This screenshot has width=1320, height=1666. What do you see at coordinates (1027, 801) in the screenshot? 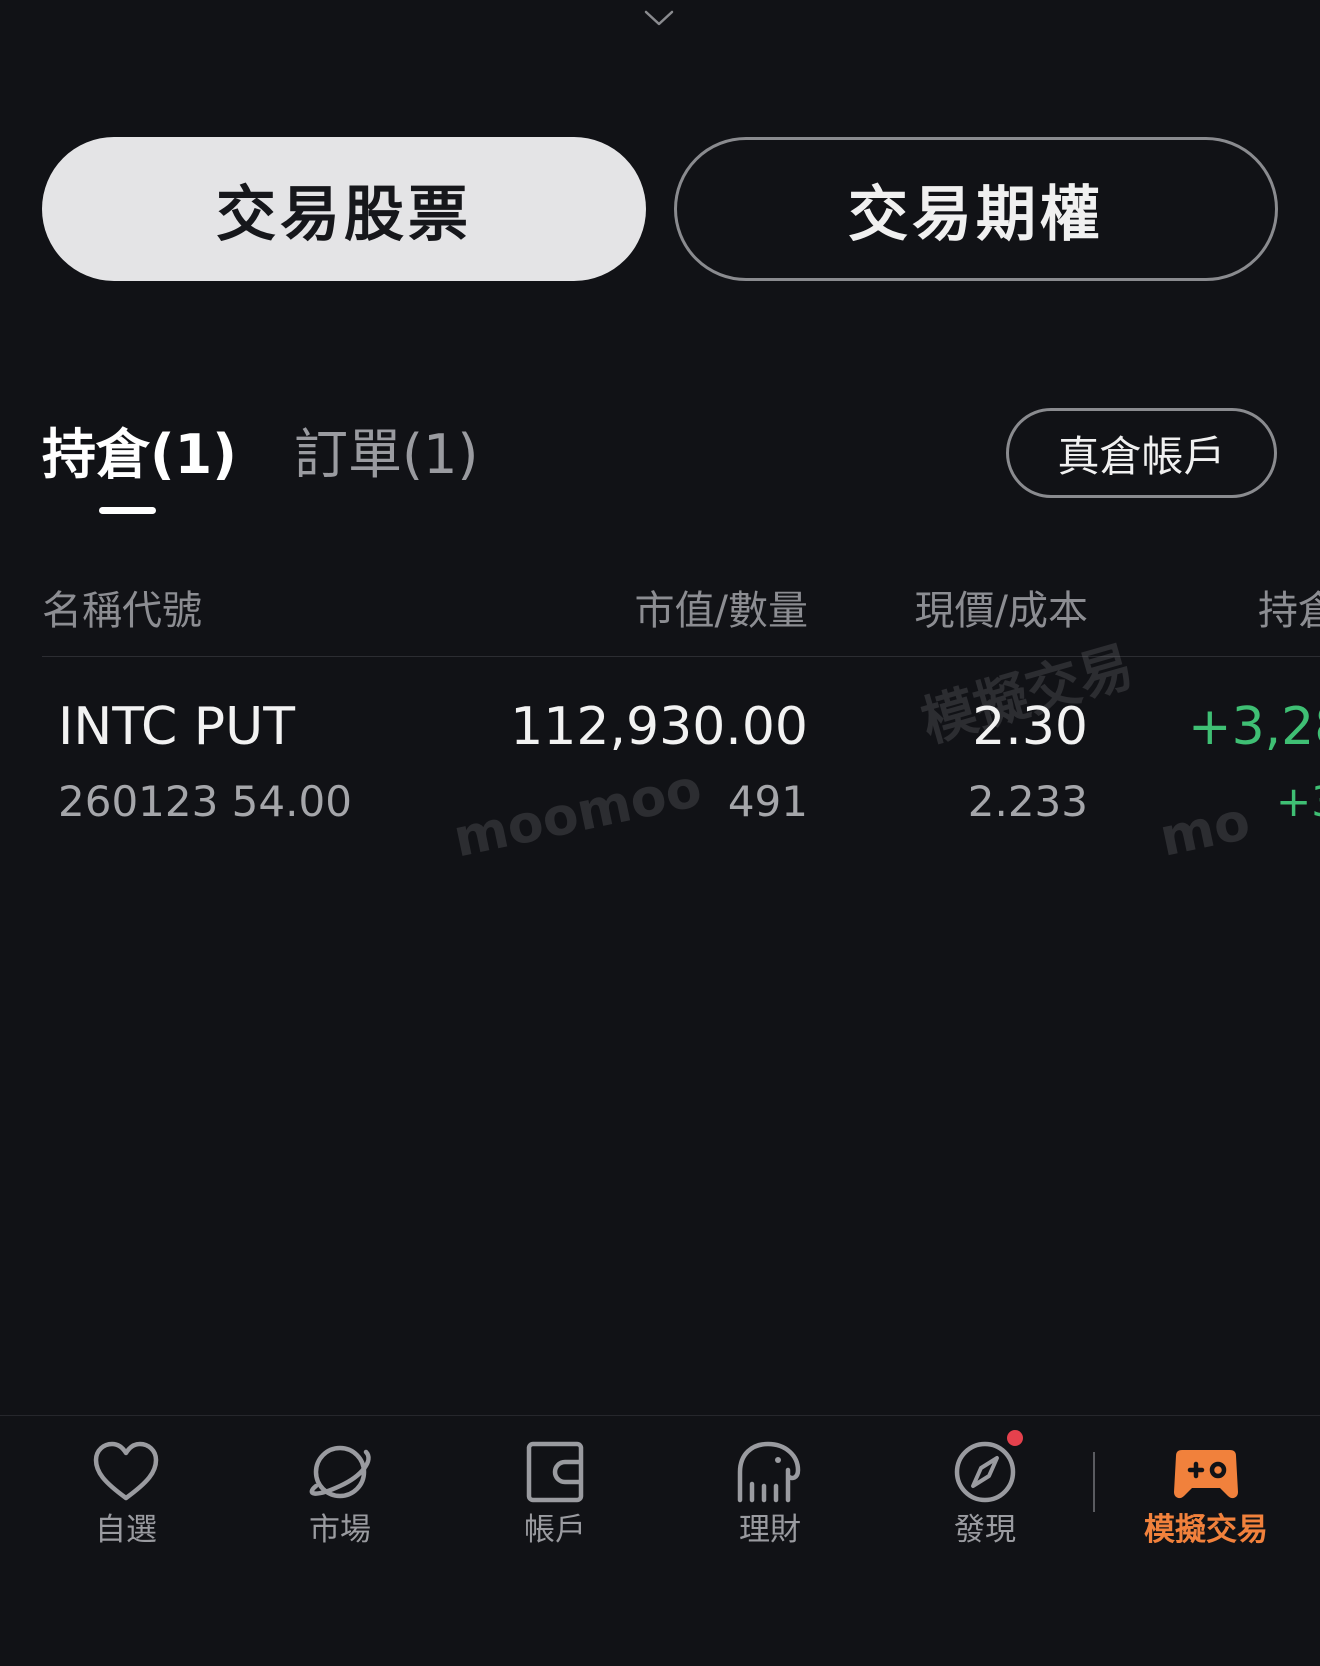
I see `position-cost: 2.233` at bounding box center [1027, 801].